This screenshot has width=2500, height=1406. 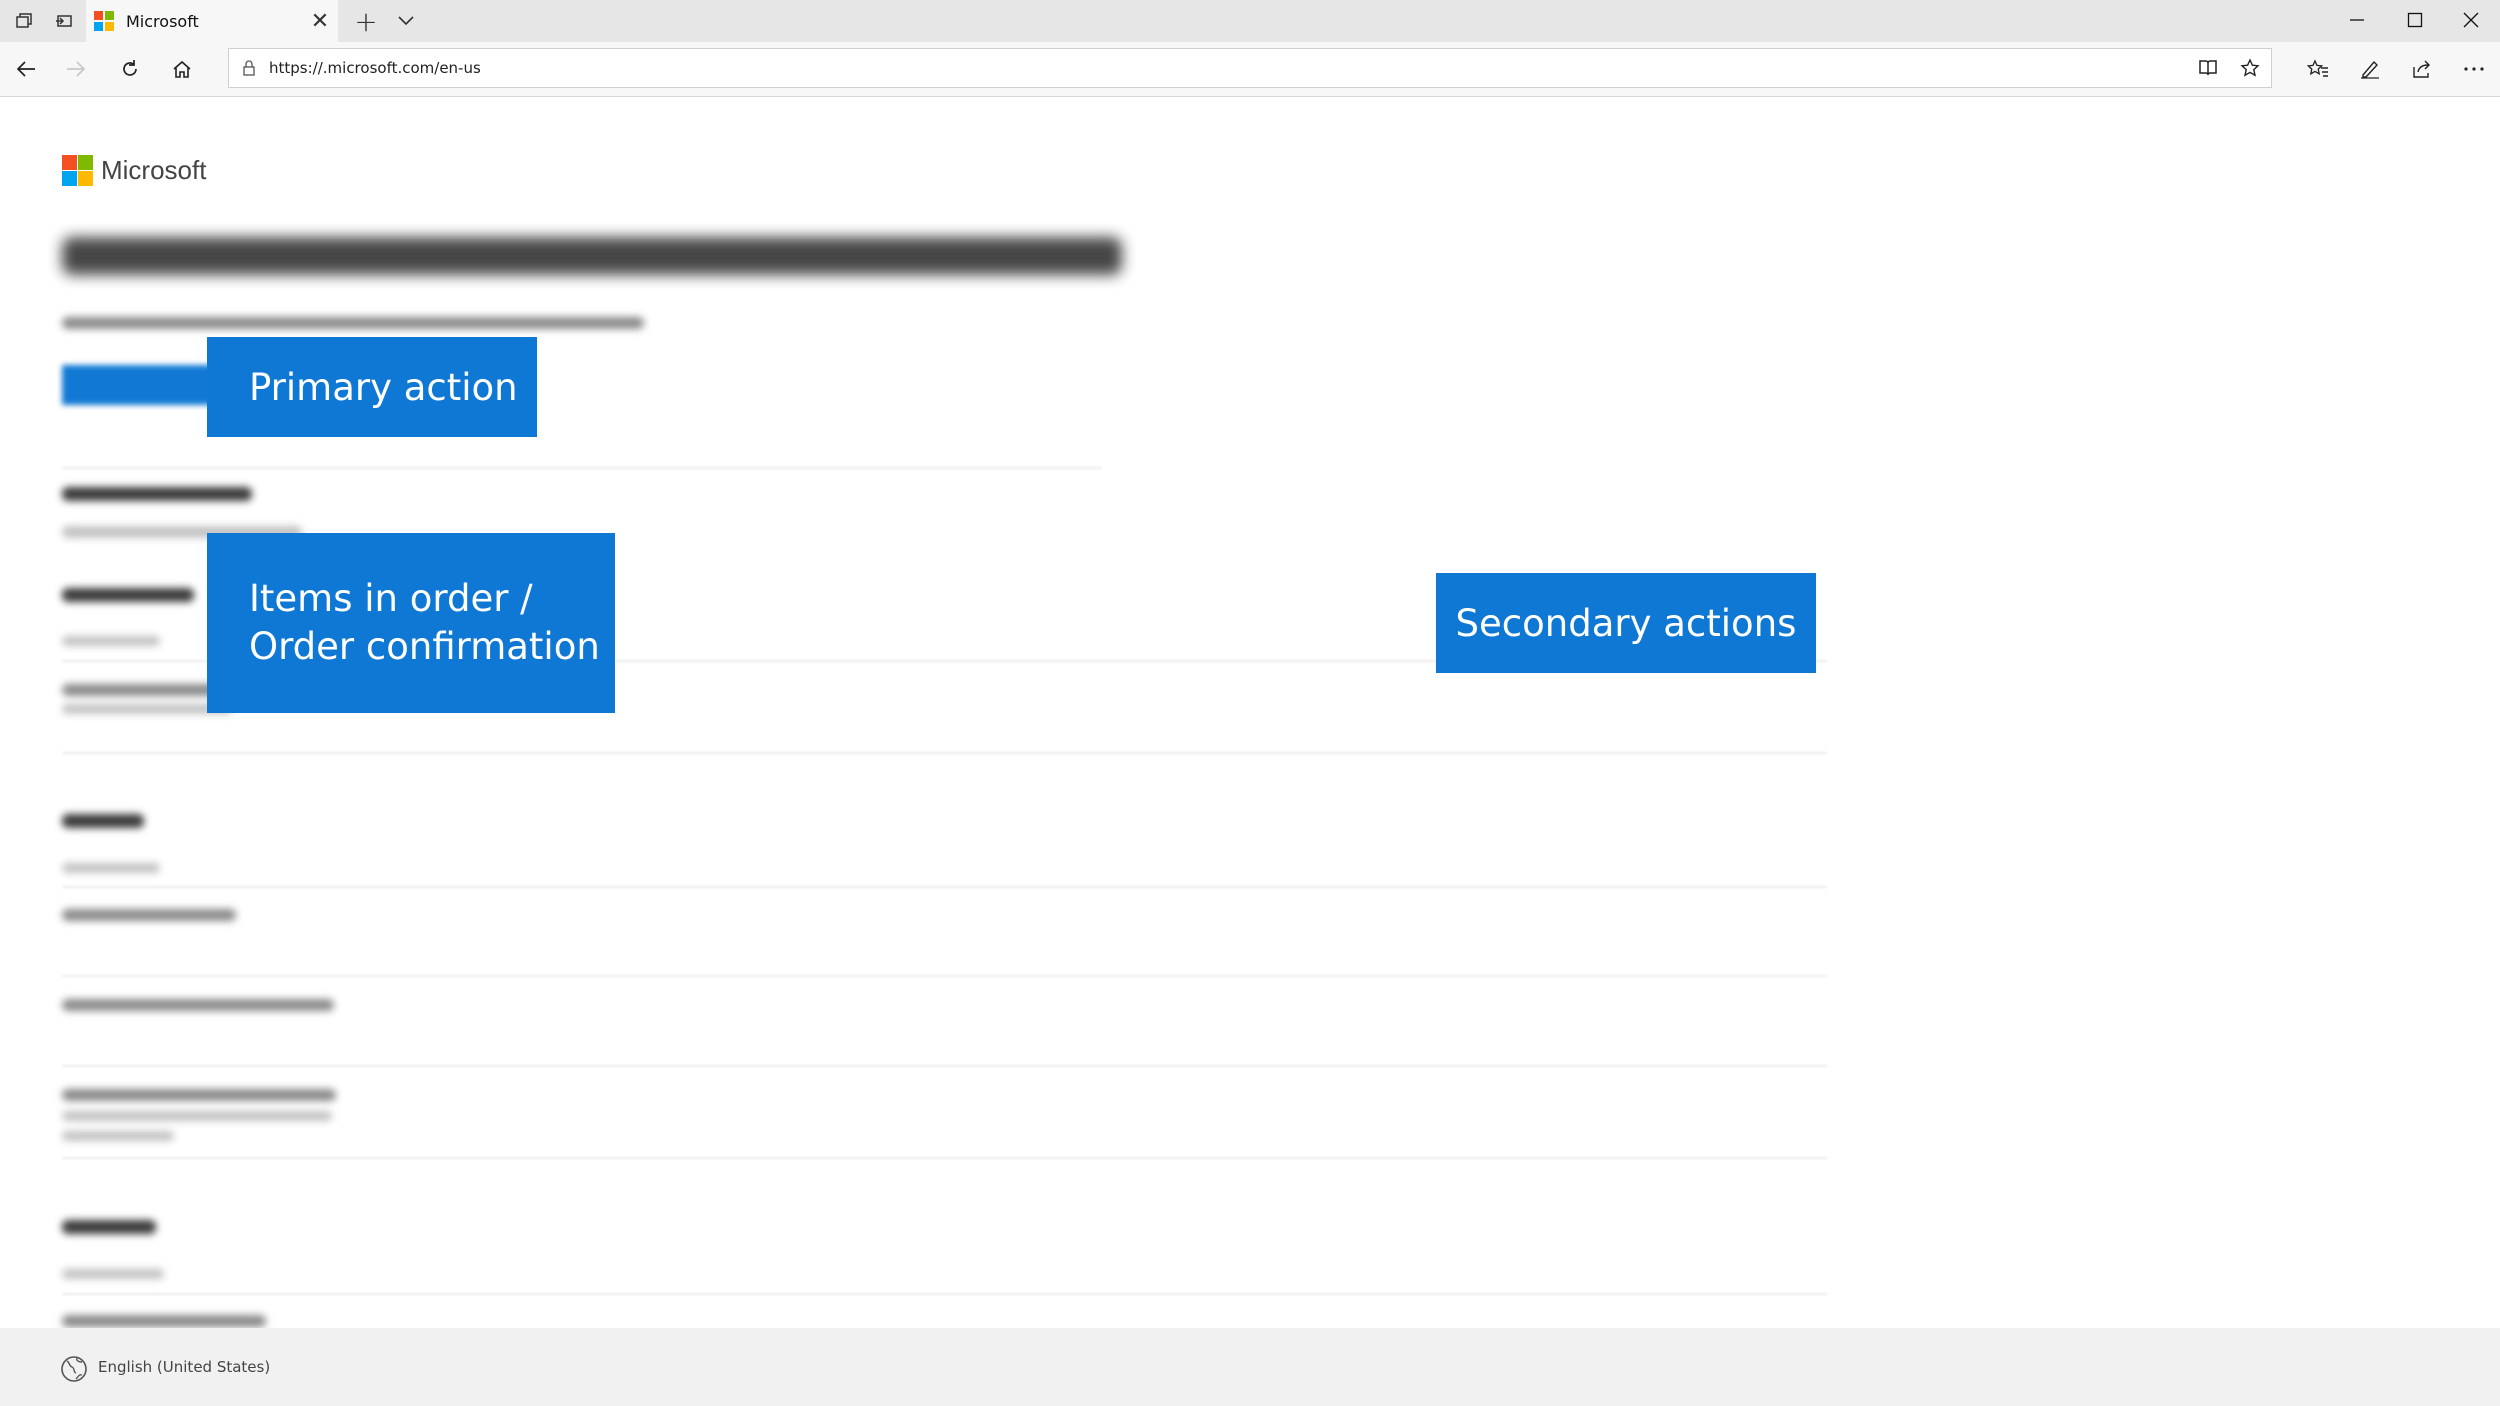 I want to click on footer: English (United States), so click(x=1250, y=1367).